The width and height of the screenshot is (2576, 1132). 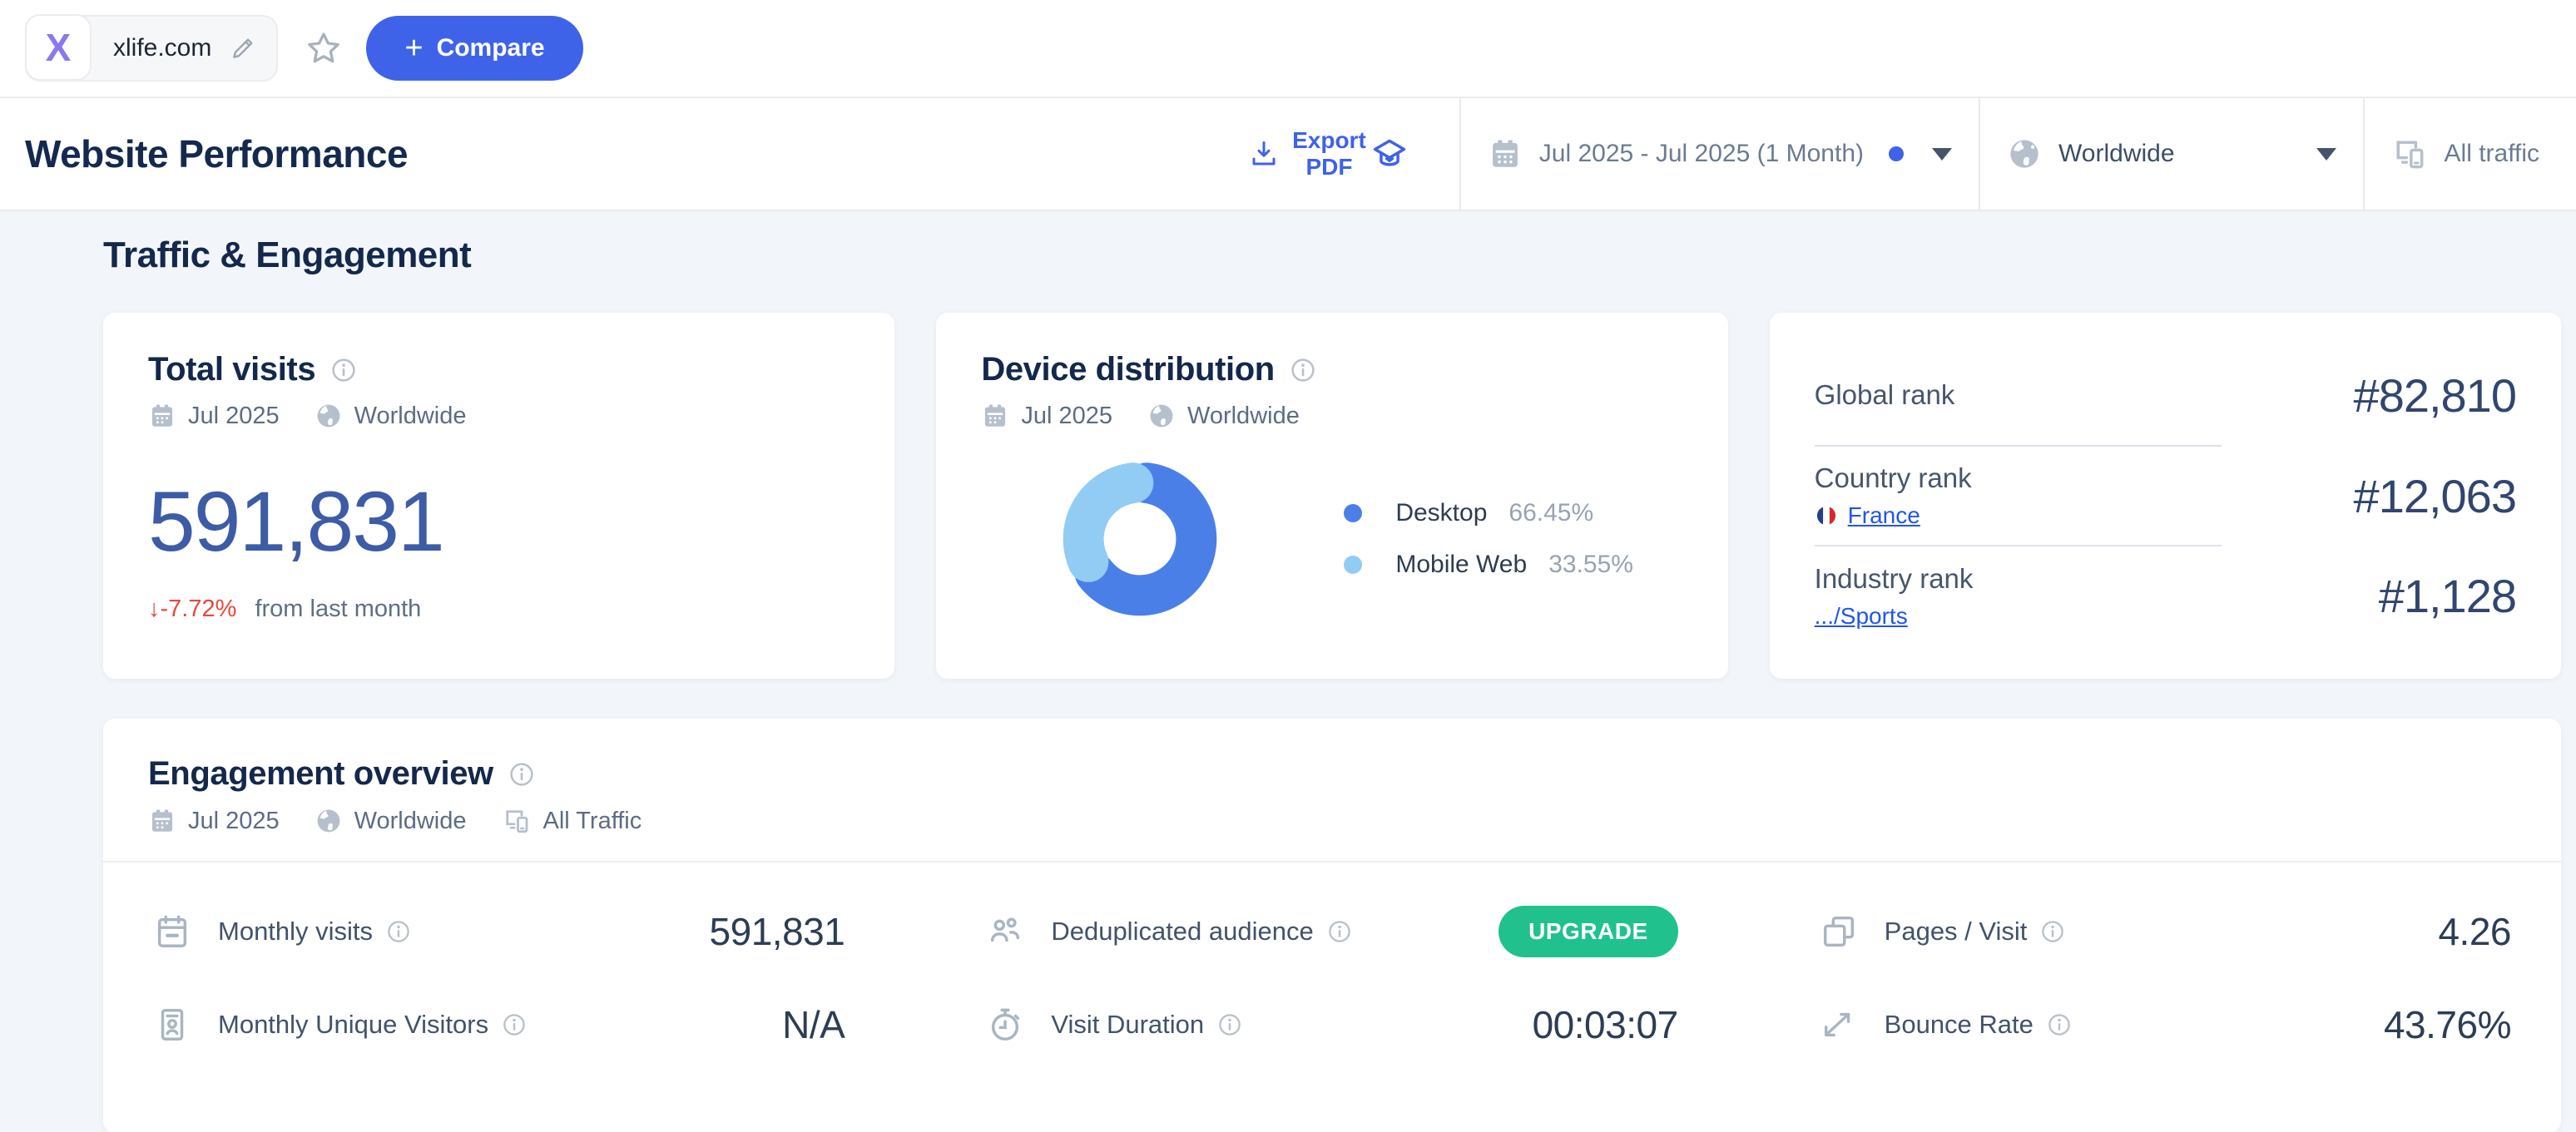 What do you see at coordinates (1861, 617) in the screenshot?
I see `industry-rank-link: .../Sports` at bounding box center [1861, 617].